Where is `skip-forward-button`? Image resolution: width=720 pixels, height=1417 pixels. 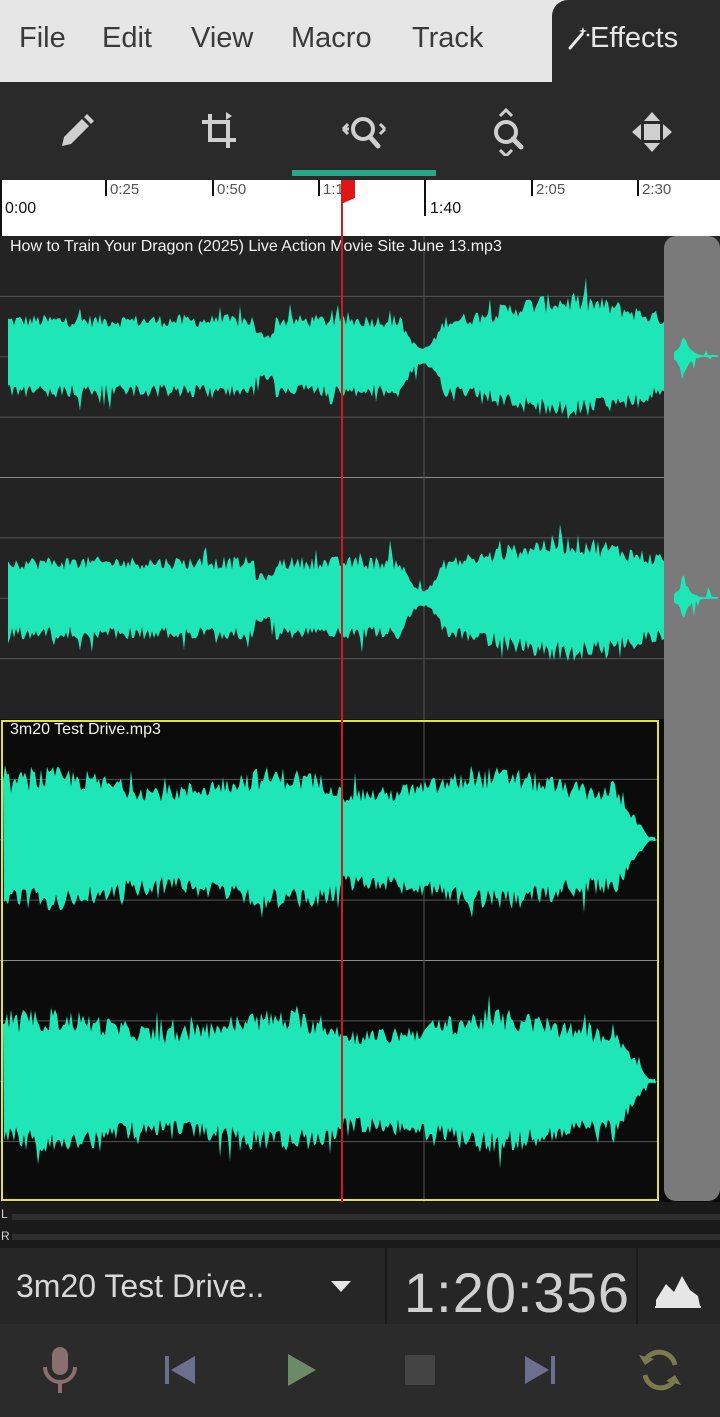
skip-forward-button is located at coordinates (540, 1370).